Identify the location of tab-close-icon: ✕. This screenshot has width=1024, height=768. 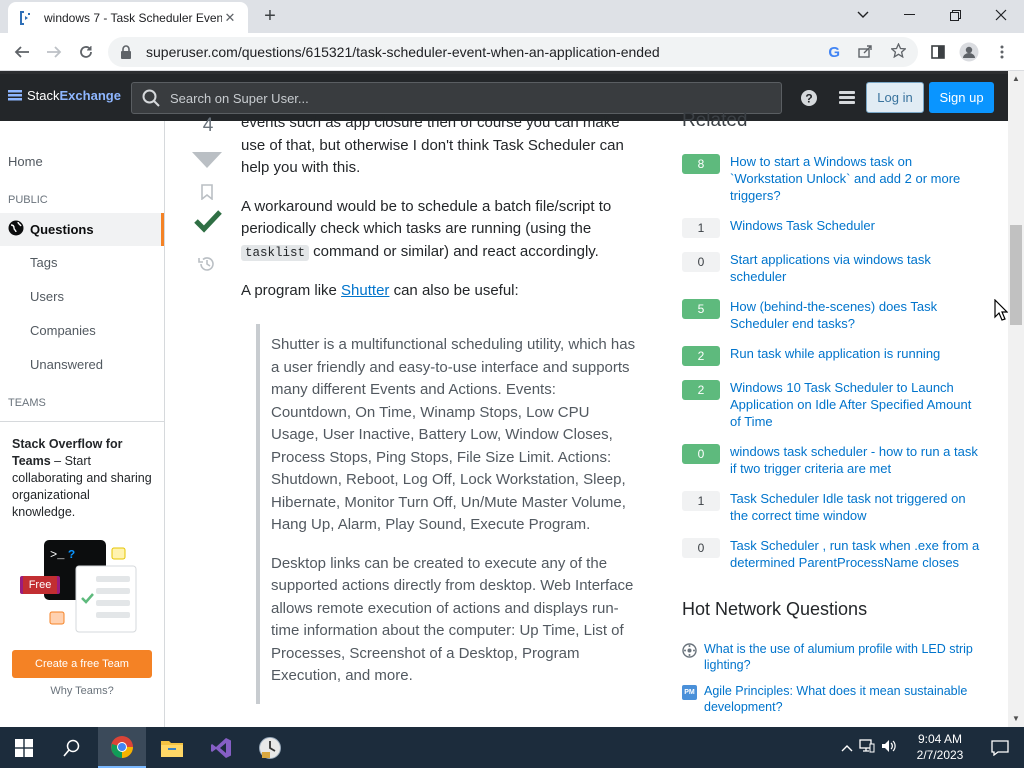
(230, 18).